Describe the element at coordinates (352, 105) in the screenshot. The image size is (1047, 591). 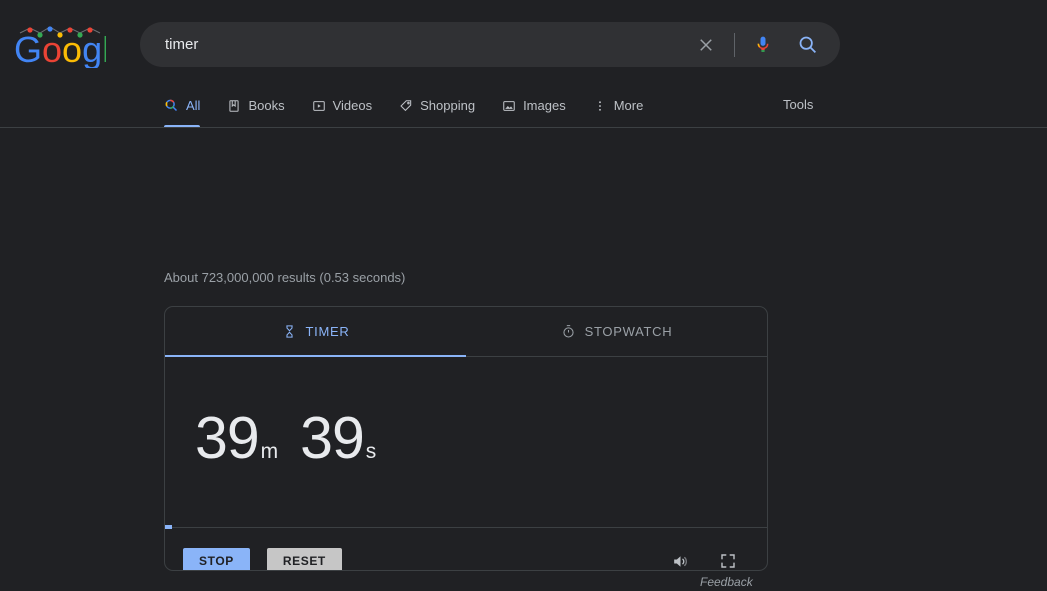
I see `nav-tab-videos-label: Videos` at that location.